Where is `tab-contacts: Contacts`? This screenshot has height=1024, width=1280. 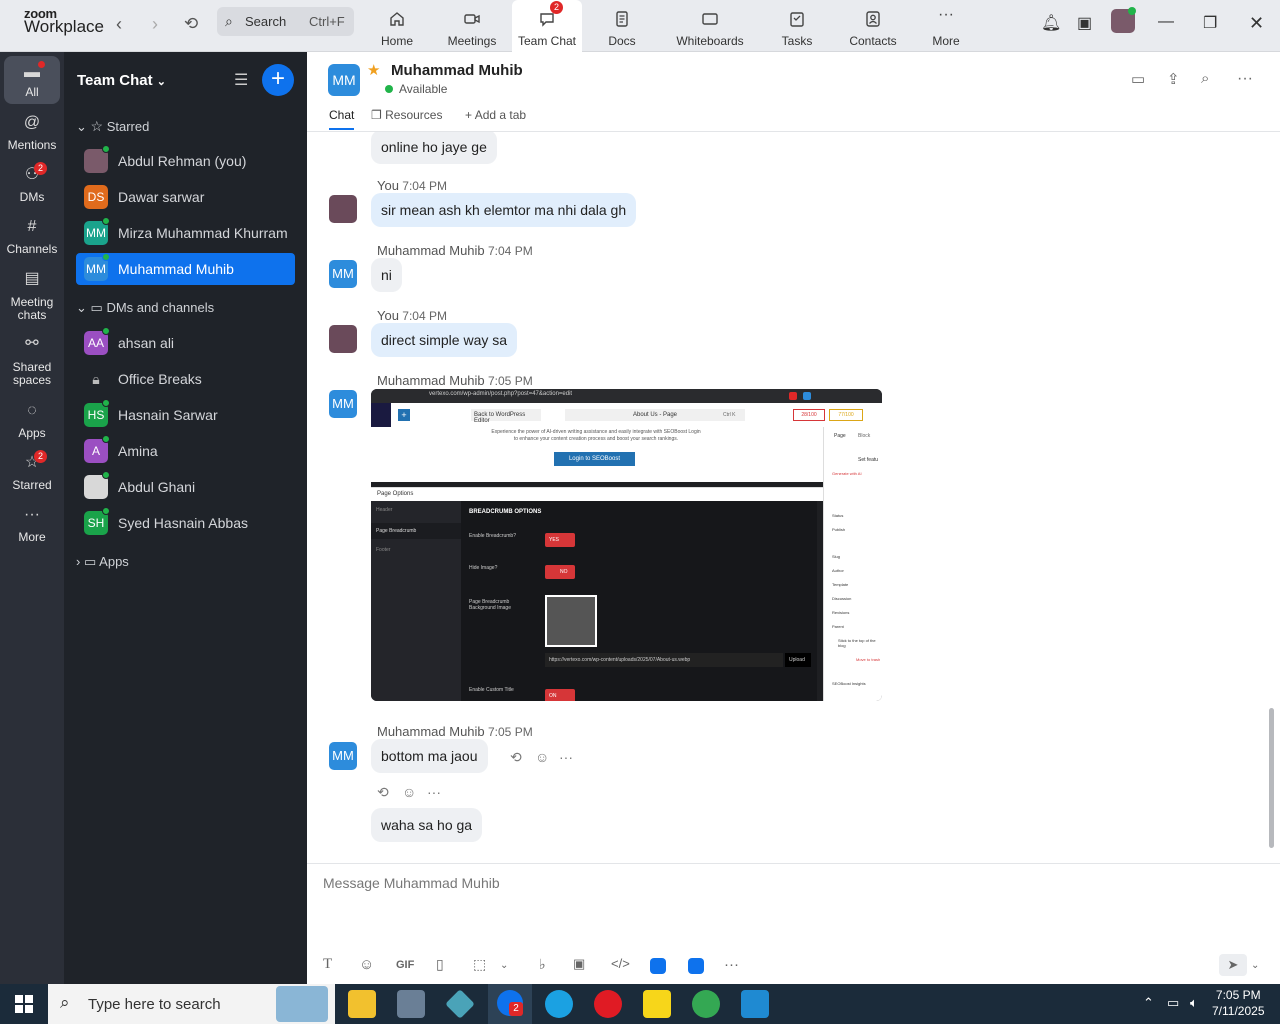
tab-contacts: Contacts is located at coordinates (873, 26).